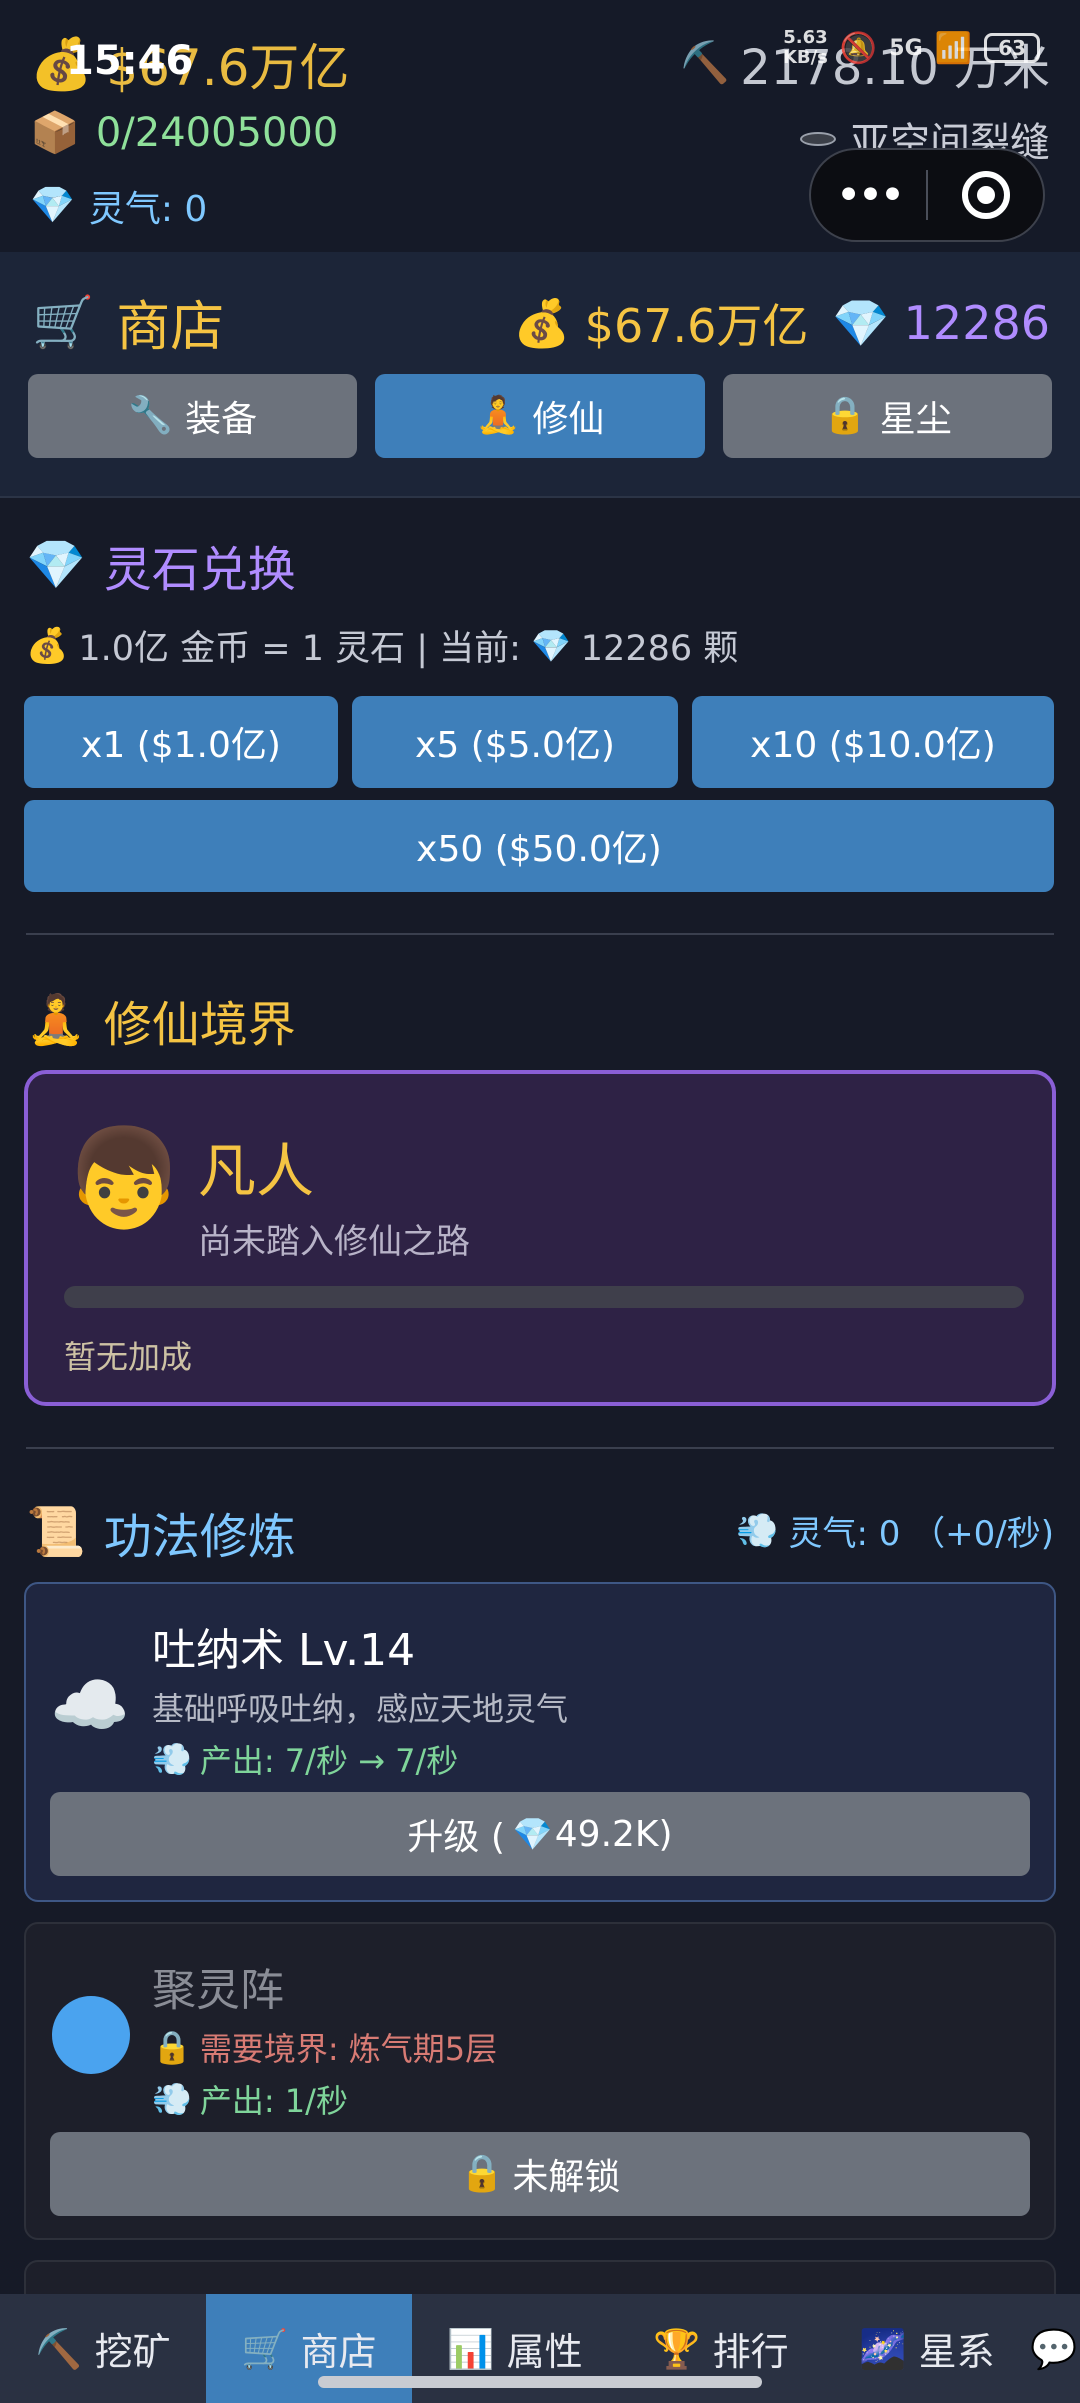  Describe the element at coordinates (151, 415) in the screenshot. I see `wrench-icon: 🔧` at that location.